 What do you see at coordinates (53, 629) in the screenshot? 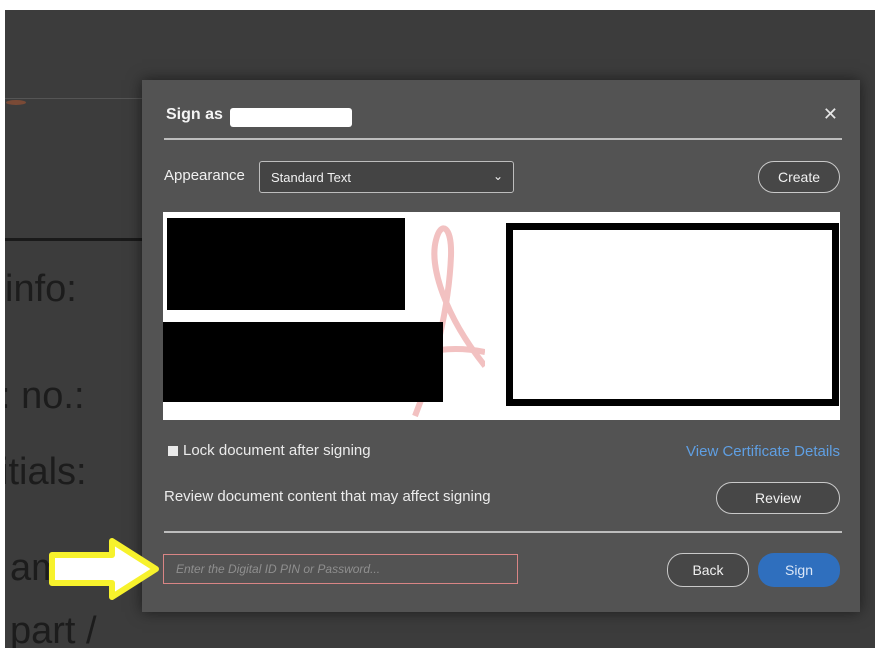
I see `document-text-line: part /` at bounding box center [53, 629].